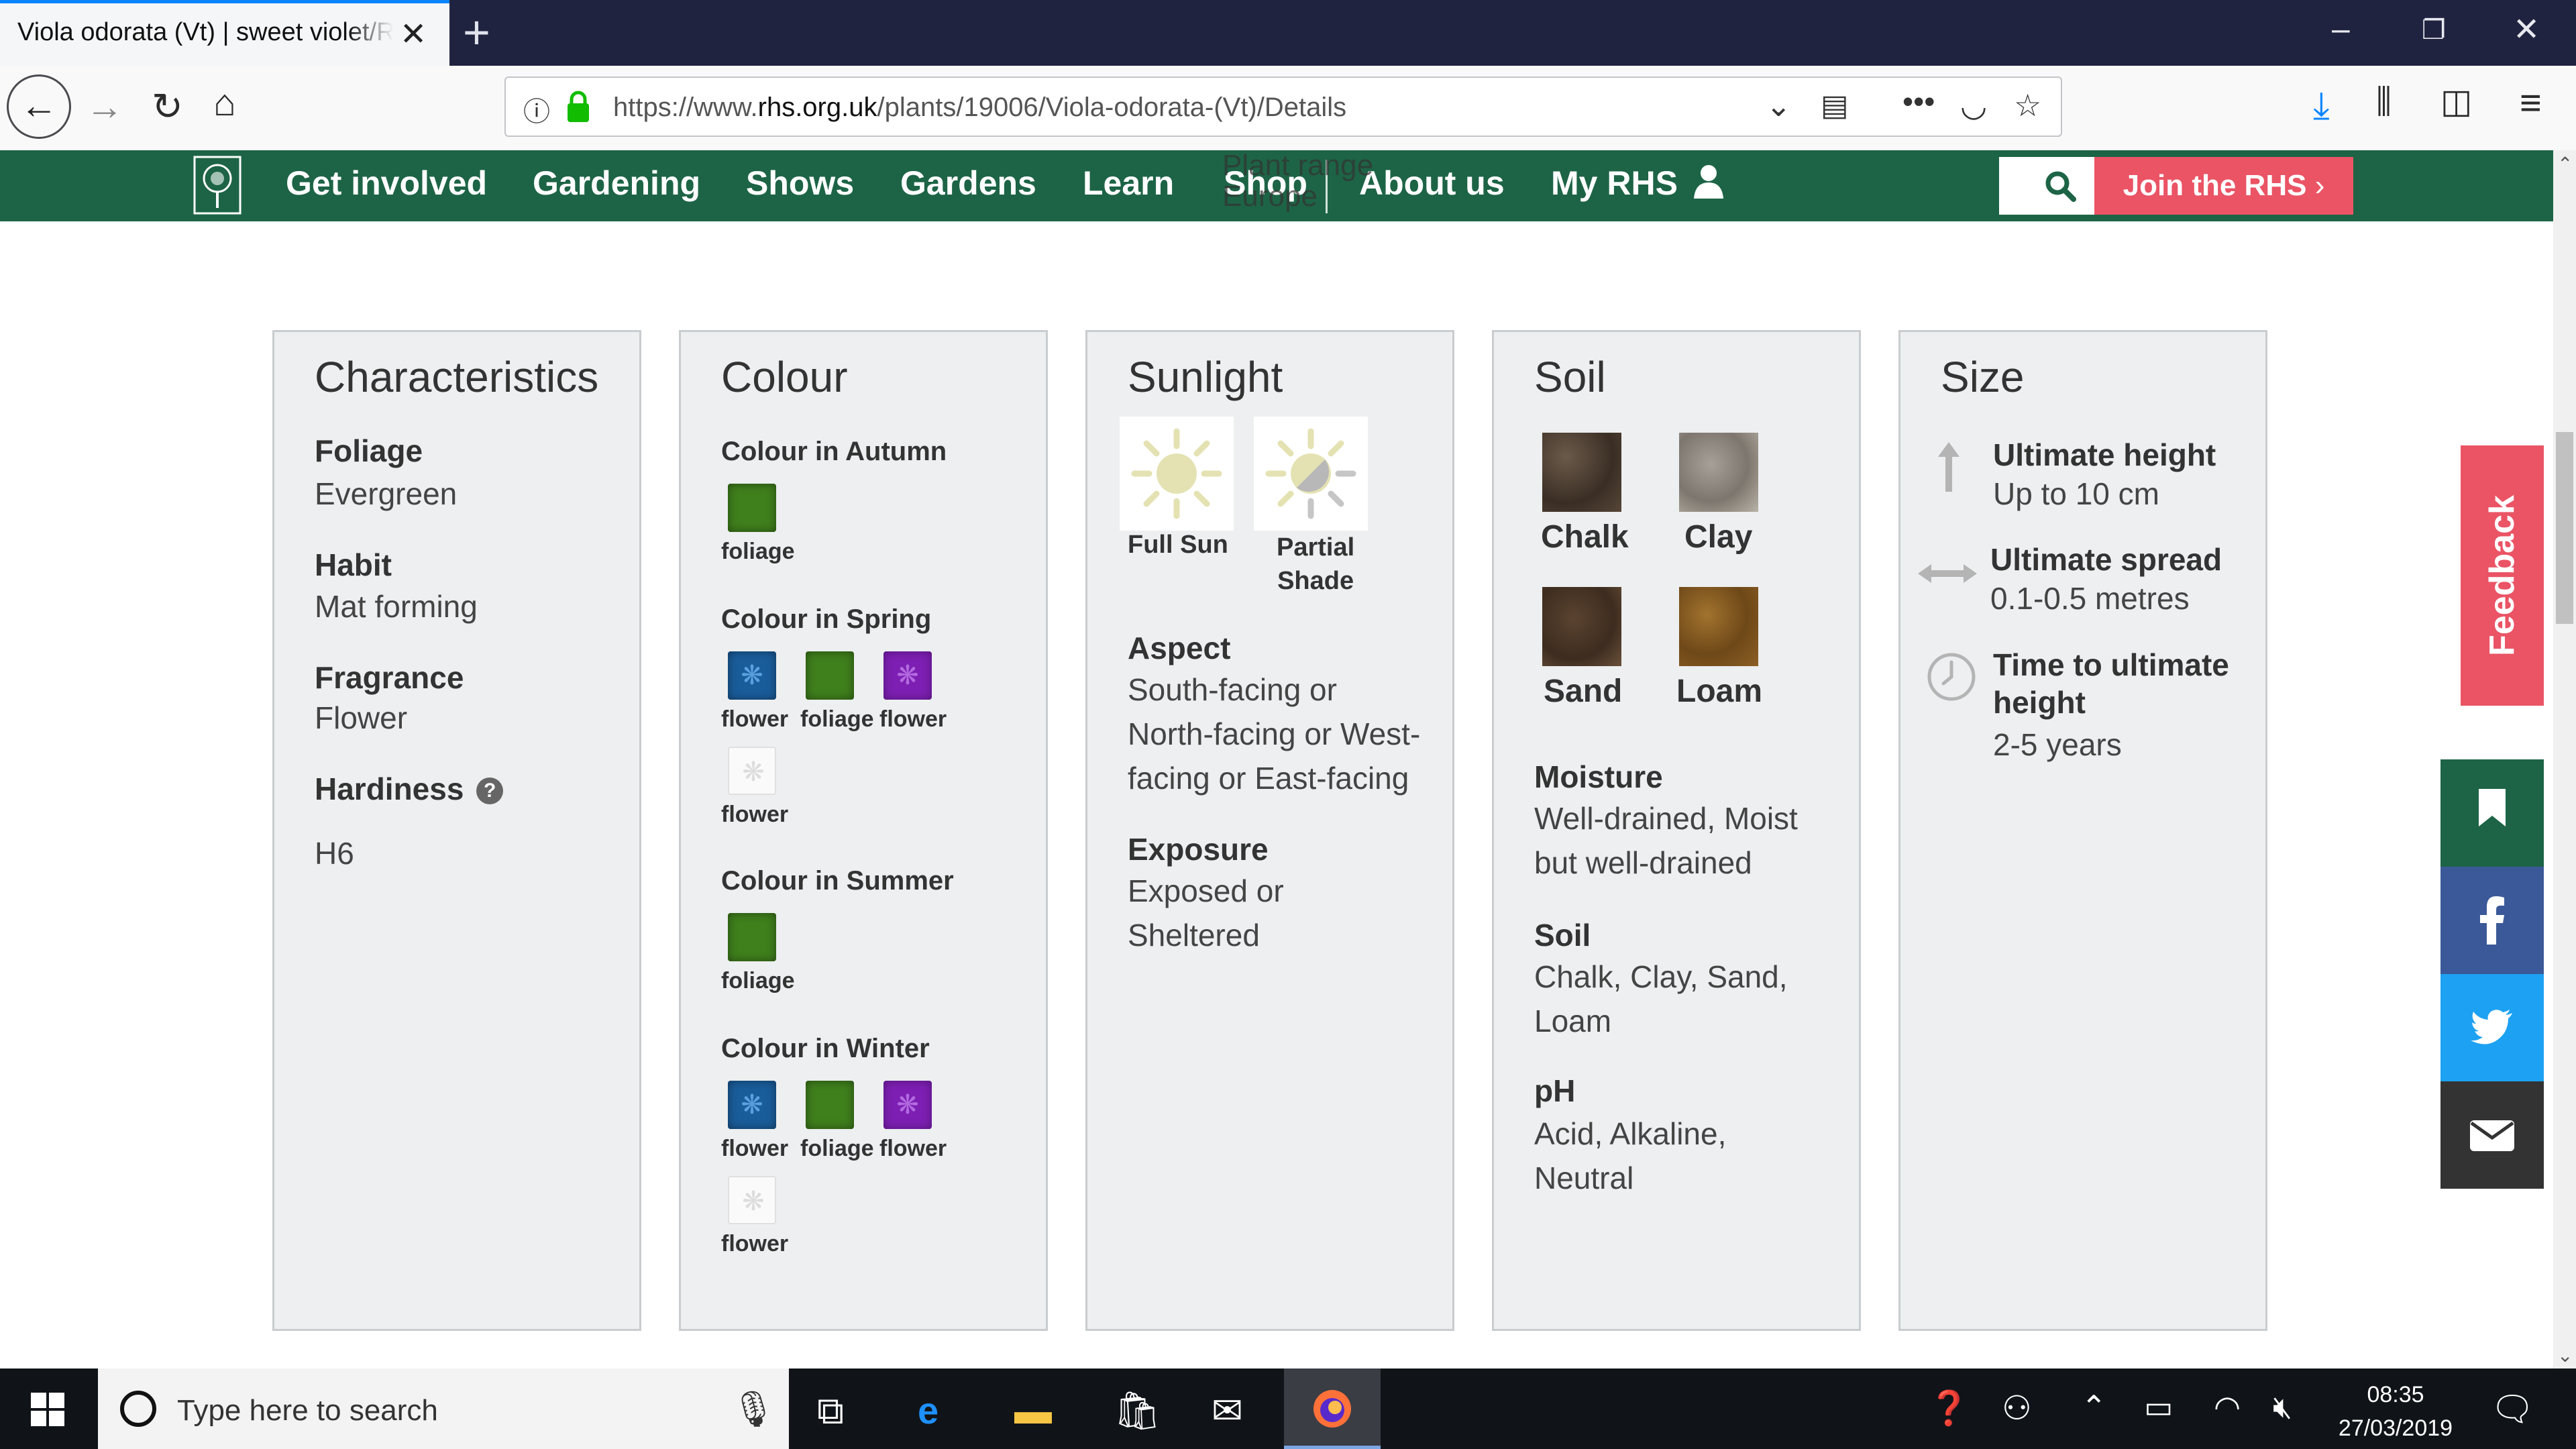 The image size is (2576, 1449). What do you see at coordinates (1274, 733) in the screenshot?
I see `aspect-line: North-facing or West-` at bounding box center [1274, 733].